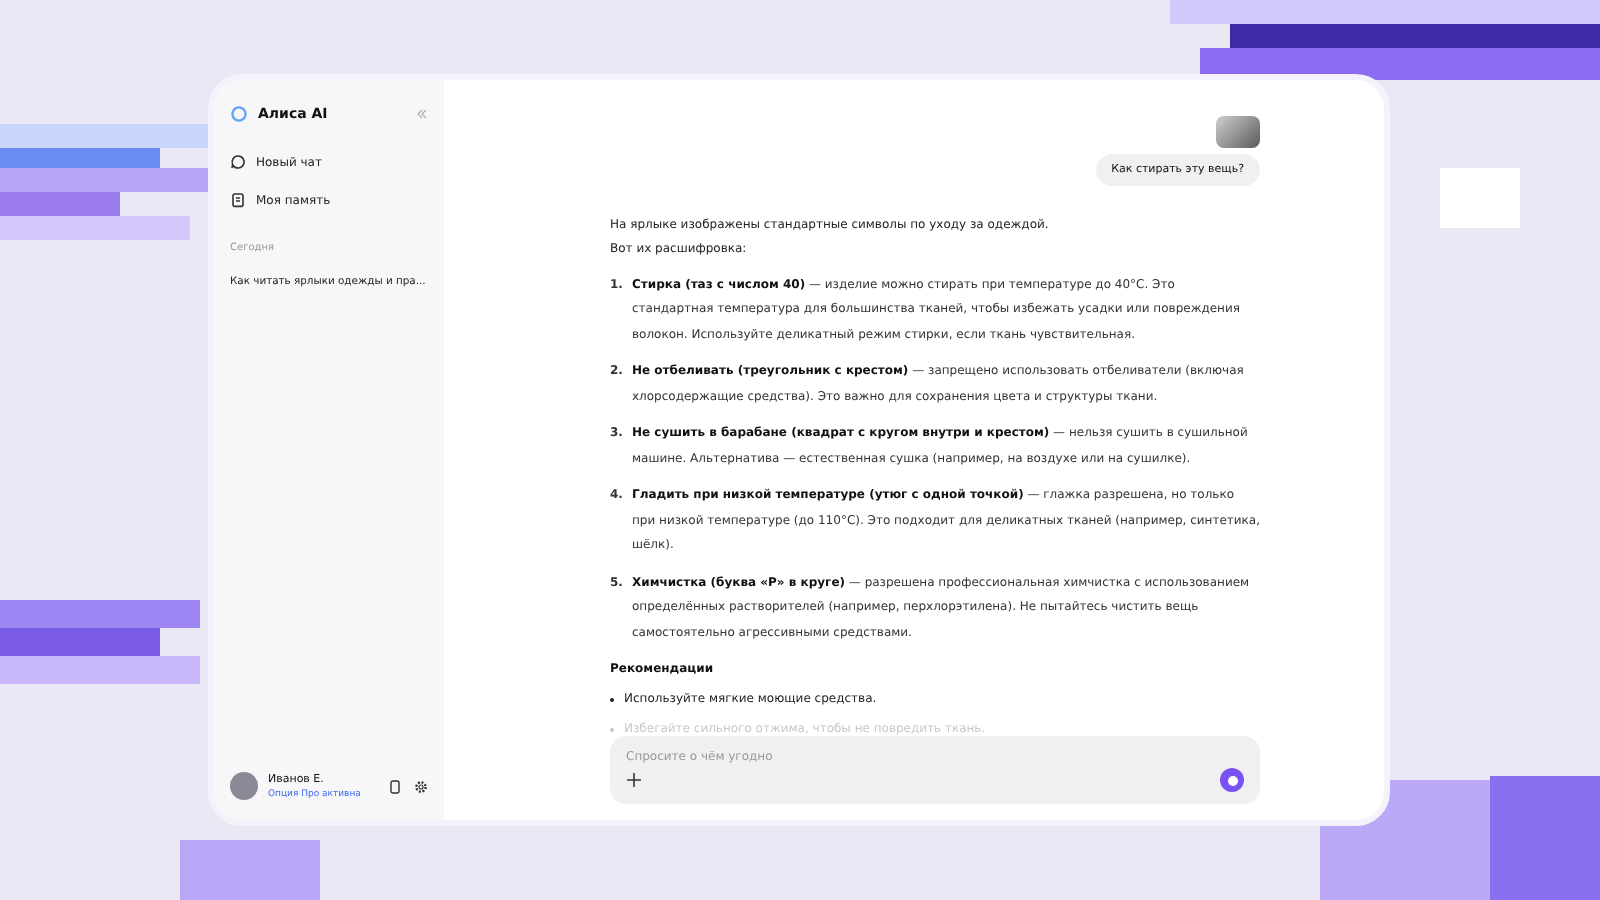 This screenshot has width=1600, height=900. Describe the element at coordinates (244, 786) in the screenshot. I see `avatar` at that location.